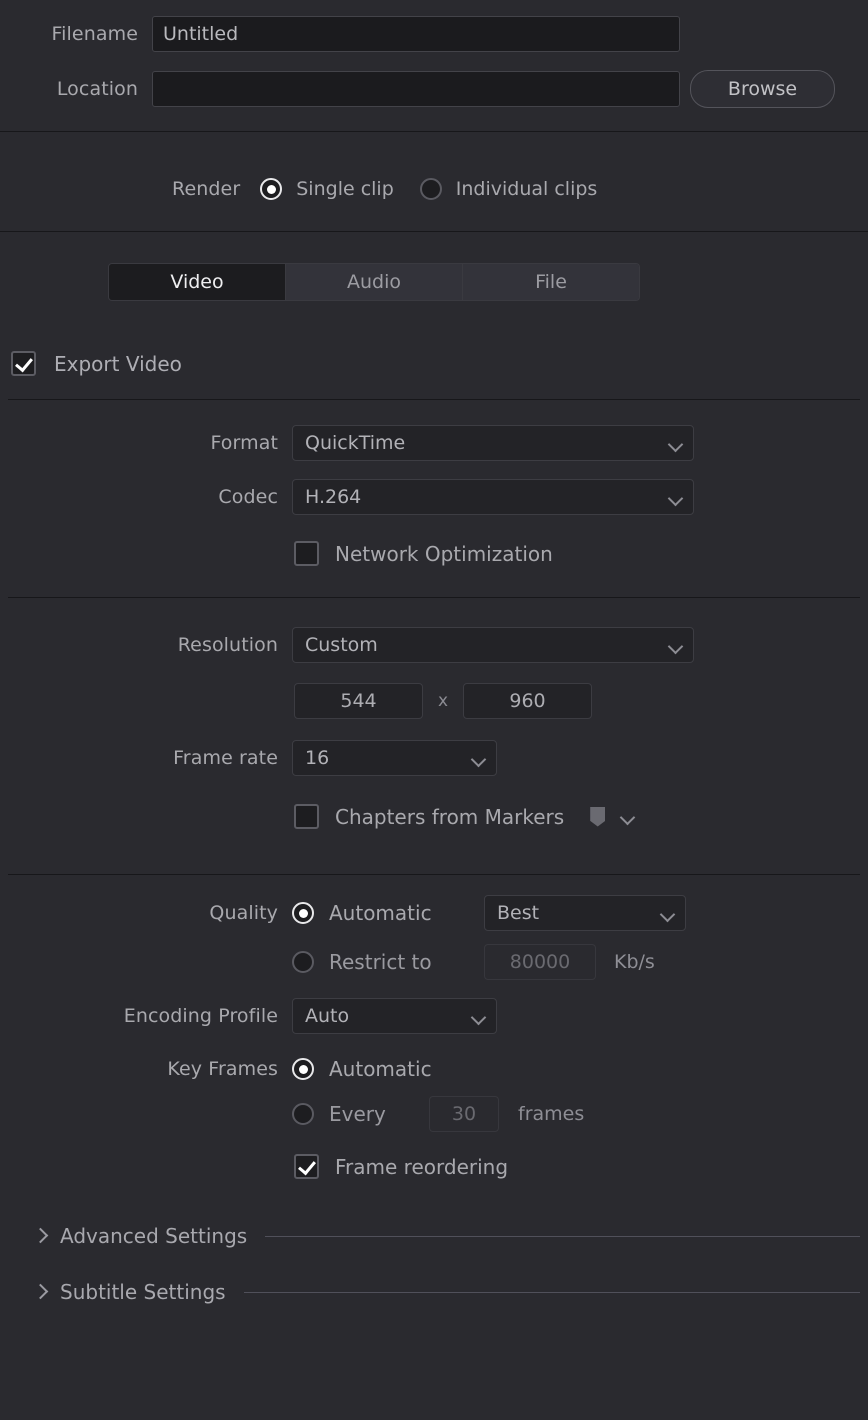 This screenshot has height=1420, width=868. What do you see at coordinates (762, 89) in the screenshot?
I see `browse-button: Browse` at bounding box center [762, 89].